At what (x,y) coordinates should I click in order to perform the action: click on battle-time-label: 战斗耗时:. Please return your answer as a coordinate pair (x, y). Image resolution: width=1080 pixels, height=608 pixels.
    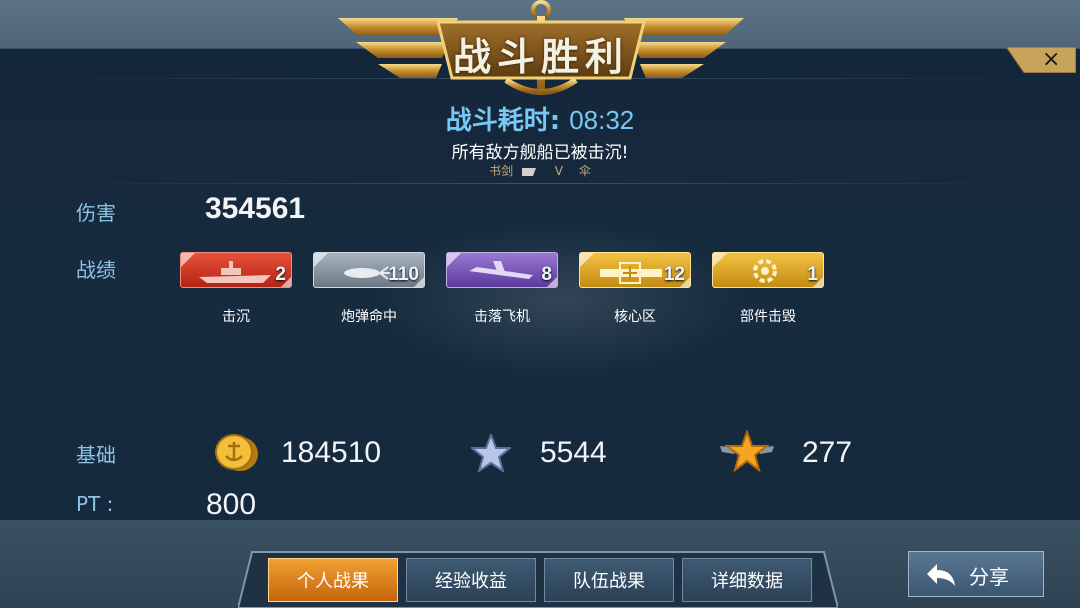
    Looking at the image, I should click on (503, 121).